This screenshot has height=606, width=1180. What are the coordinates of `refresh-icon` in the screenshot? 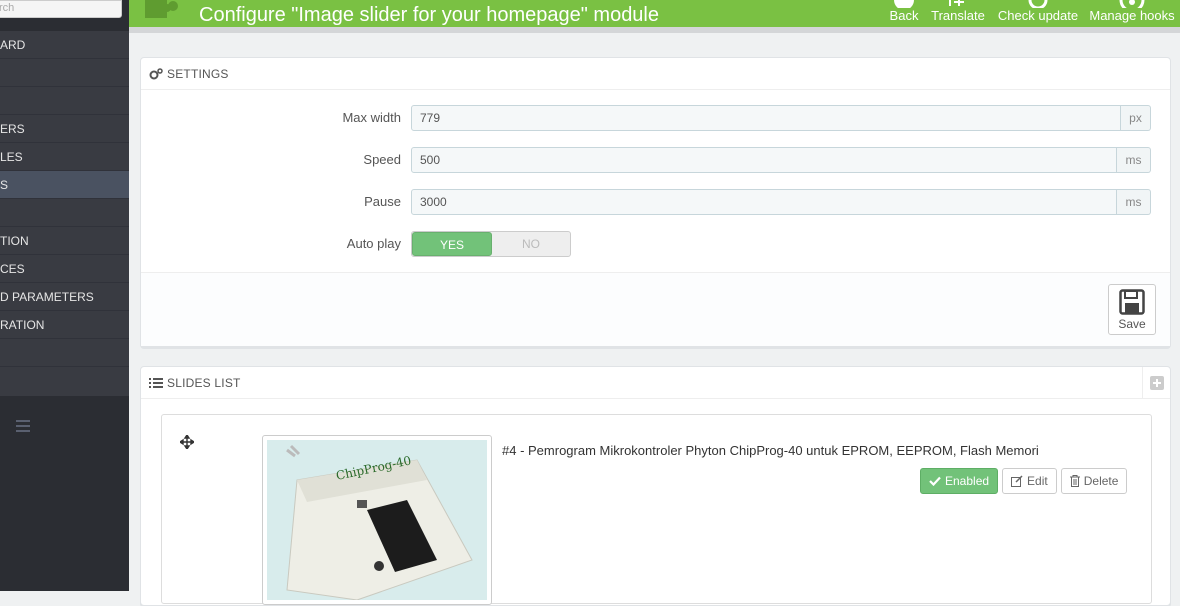 It's located at (1038, 4).